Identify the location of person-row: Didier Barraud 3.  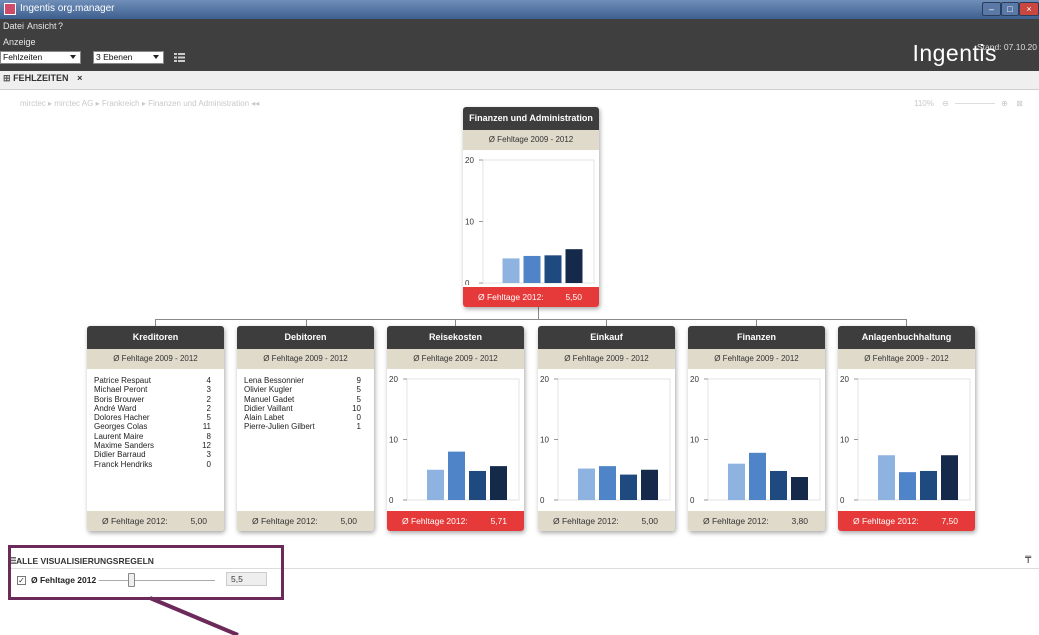
(152, 454).